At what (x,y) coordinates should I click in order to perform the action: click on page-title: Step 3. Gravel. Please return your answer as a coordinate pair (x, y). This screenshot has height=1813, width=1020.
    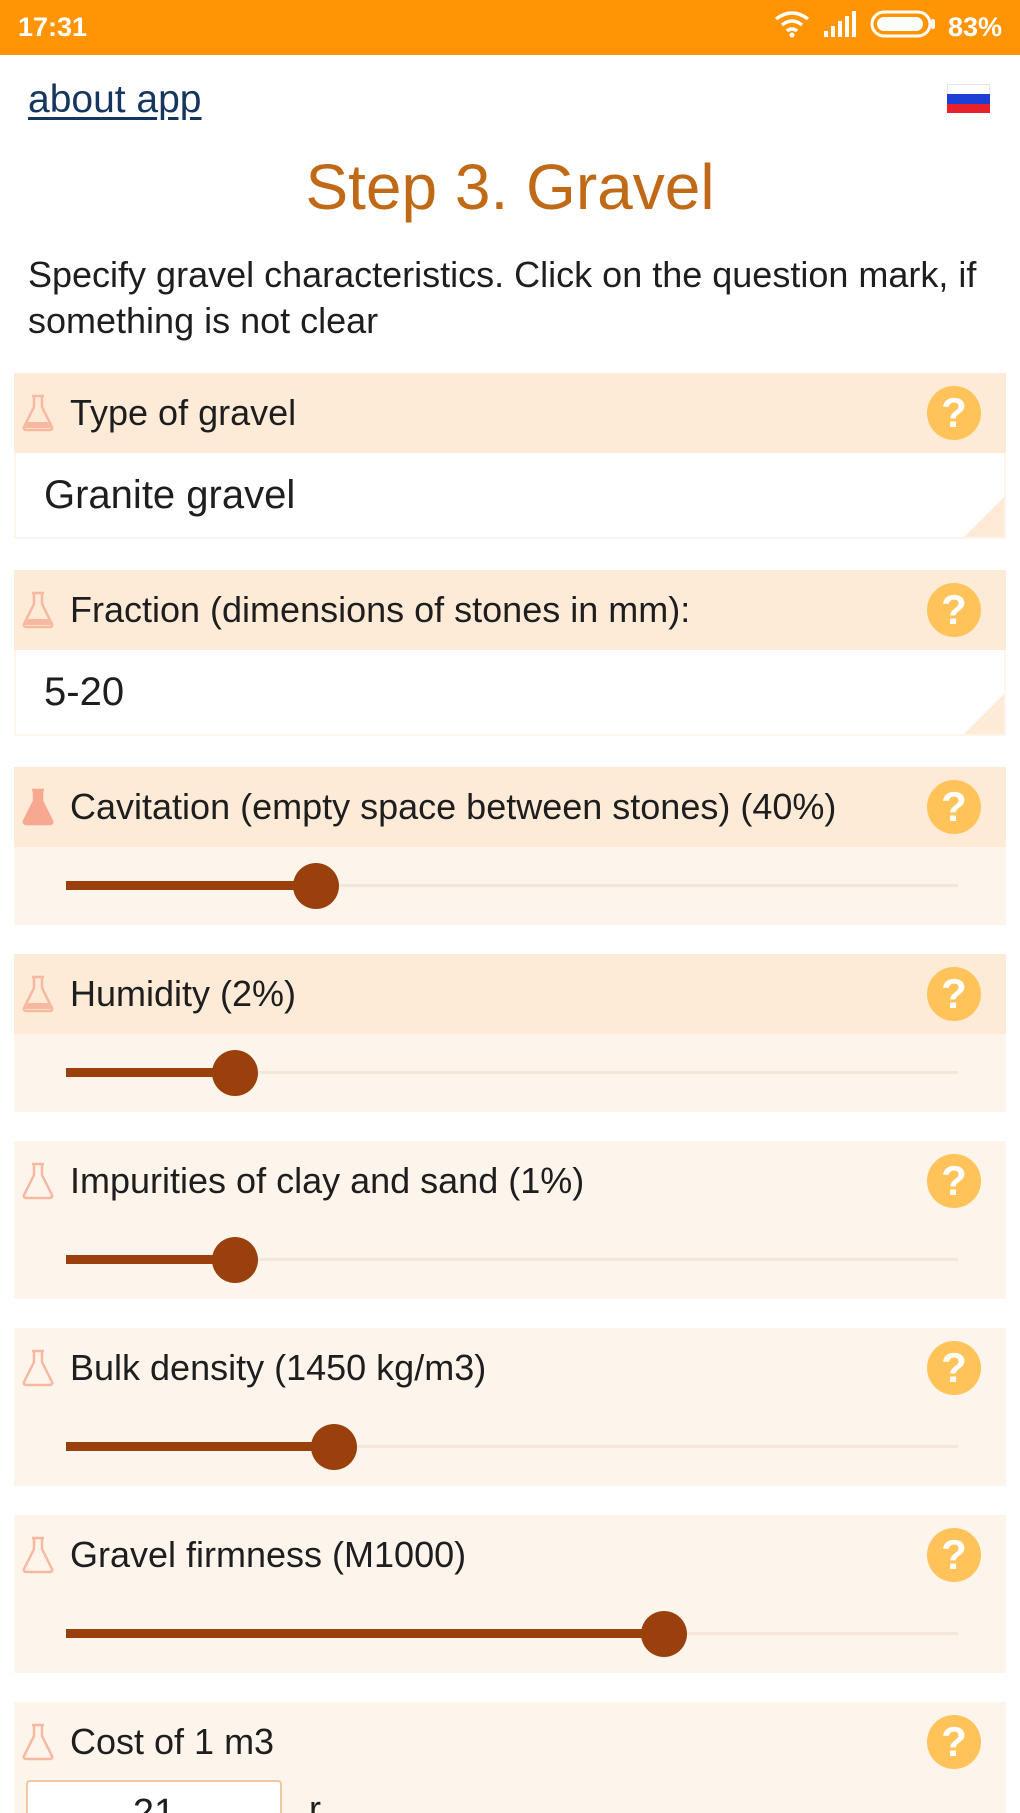
    Looking at the image, I should click on (510, 187).